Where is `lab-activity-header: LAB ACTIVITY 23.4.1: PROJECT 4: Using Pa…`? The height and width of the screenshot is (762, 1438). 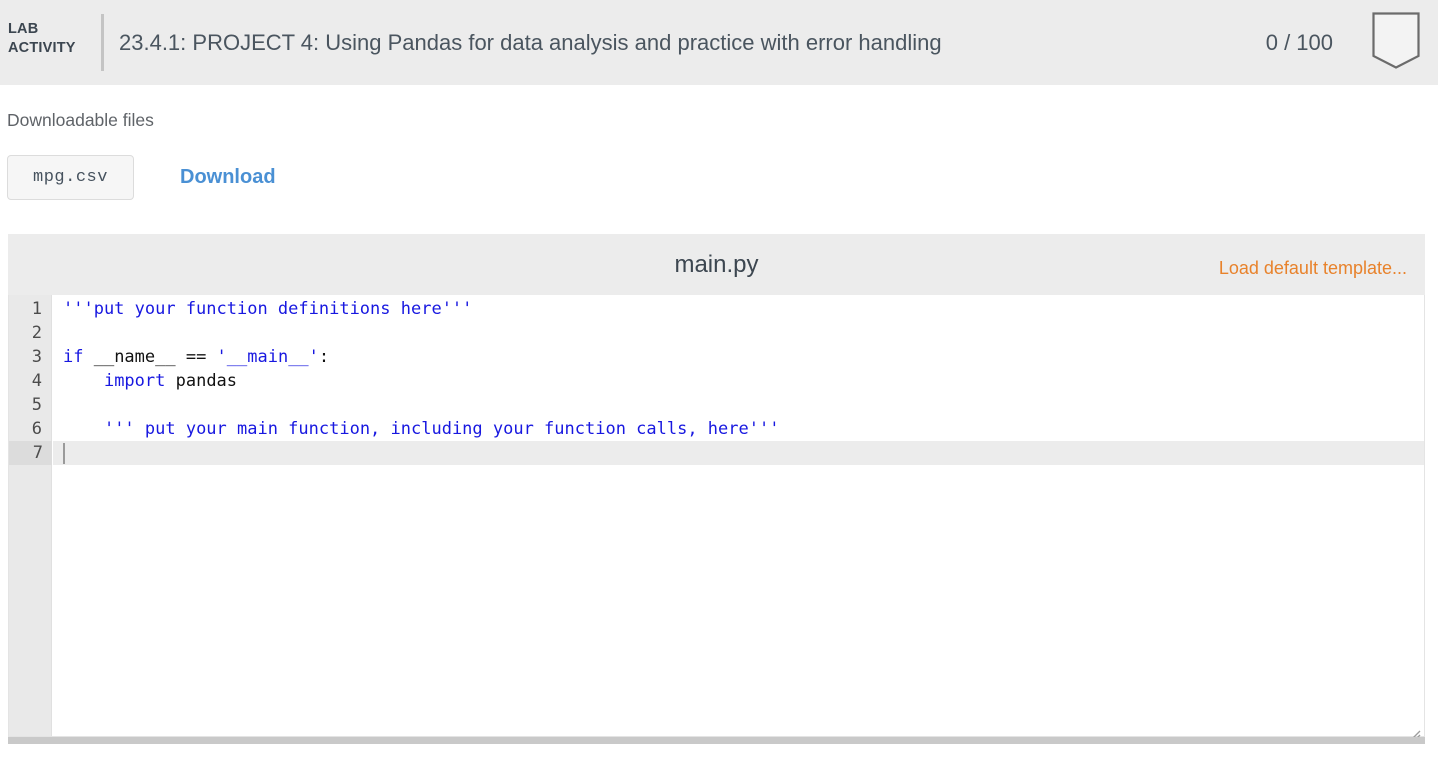 lab-activity-header: LAB ACTIVITY 23.4.1: PROJECT 4: Using Pa… is located at coordinates (719, 42).